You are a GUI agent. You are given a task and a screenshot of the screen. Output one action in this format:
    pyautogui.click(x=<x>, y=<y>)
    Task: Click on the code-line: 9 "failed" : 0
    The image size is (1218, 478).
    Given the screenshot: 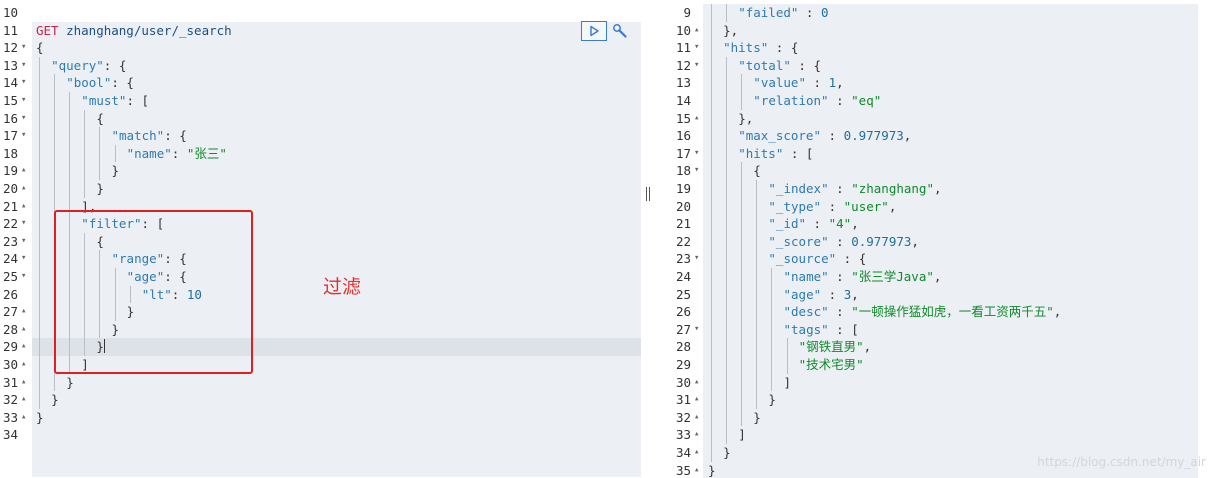 What is the action you would take?
    pyautogui.click(x=937, y=13)
    